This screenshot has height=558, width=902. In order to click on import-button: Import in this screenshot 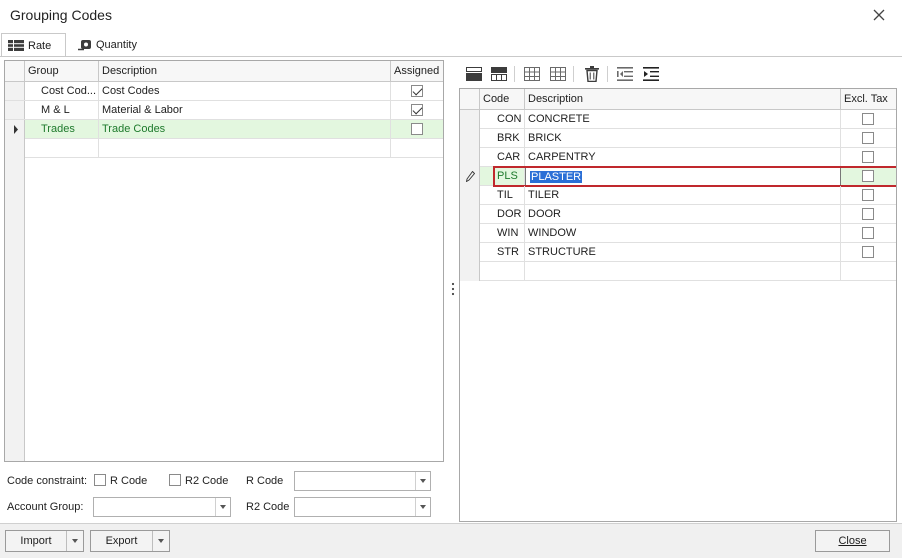, I will do `click(44, 541)`.